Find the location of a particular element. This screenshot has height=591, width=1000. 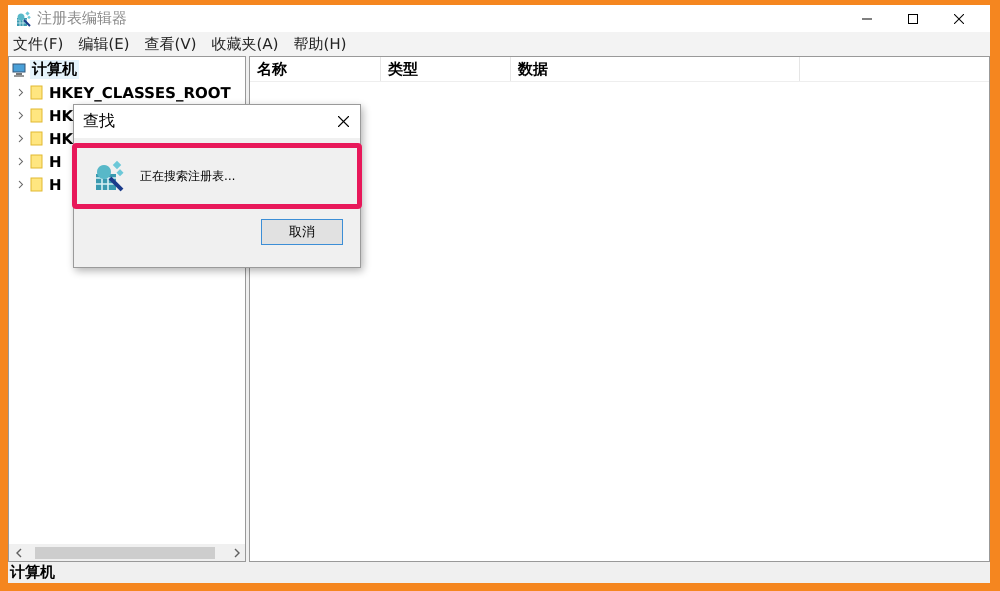

tree-item: HKEY_CLASSES_ROOT is located at coordinates (140, 93).